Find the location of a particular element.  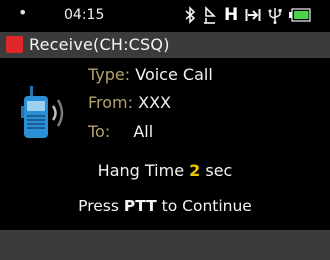

continue-instruction: Press PTT to Continue is located at coordinates (165, 206).